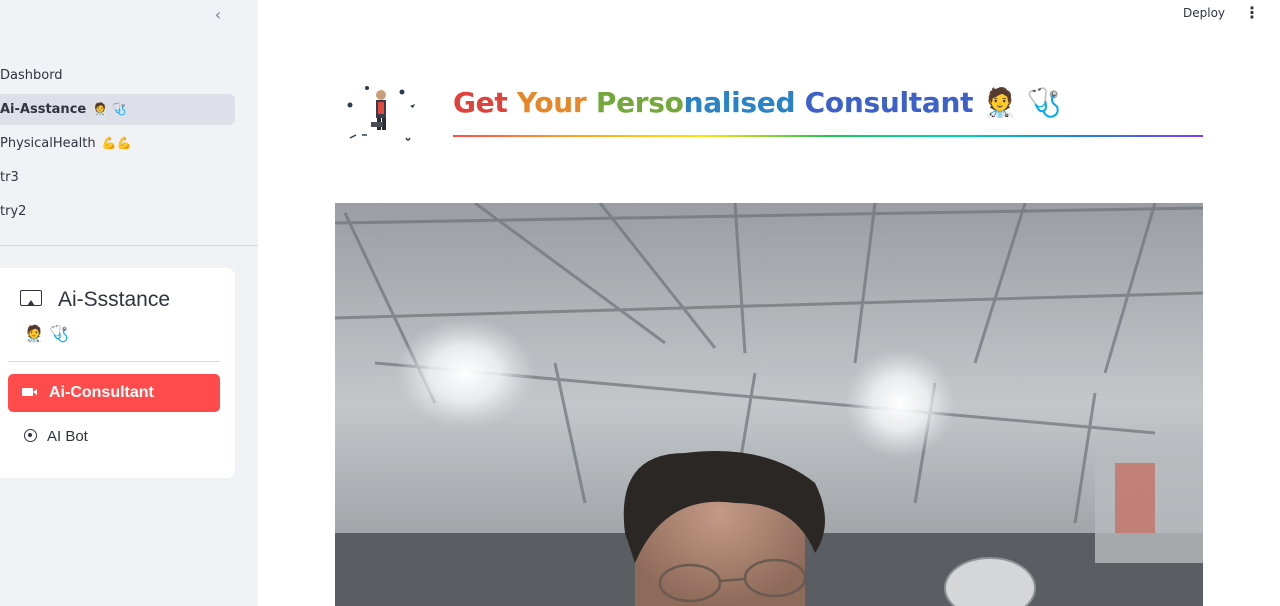  I want to click on nav-item-emoji: 🧑‍⚕️ 🩺, so click(109, 109).